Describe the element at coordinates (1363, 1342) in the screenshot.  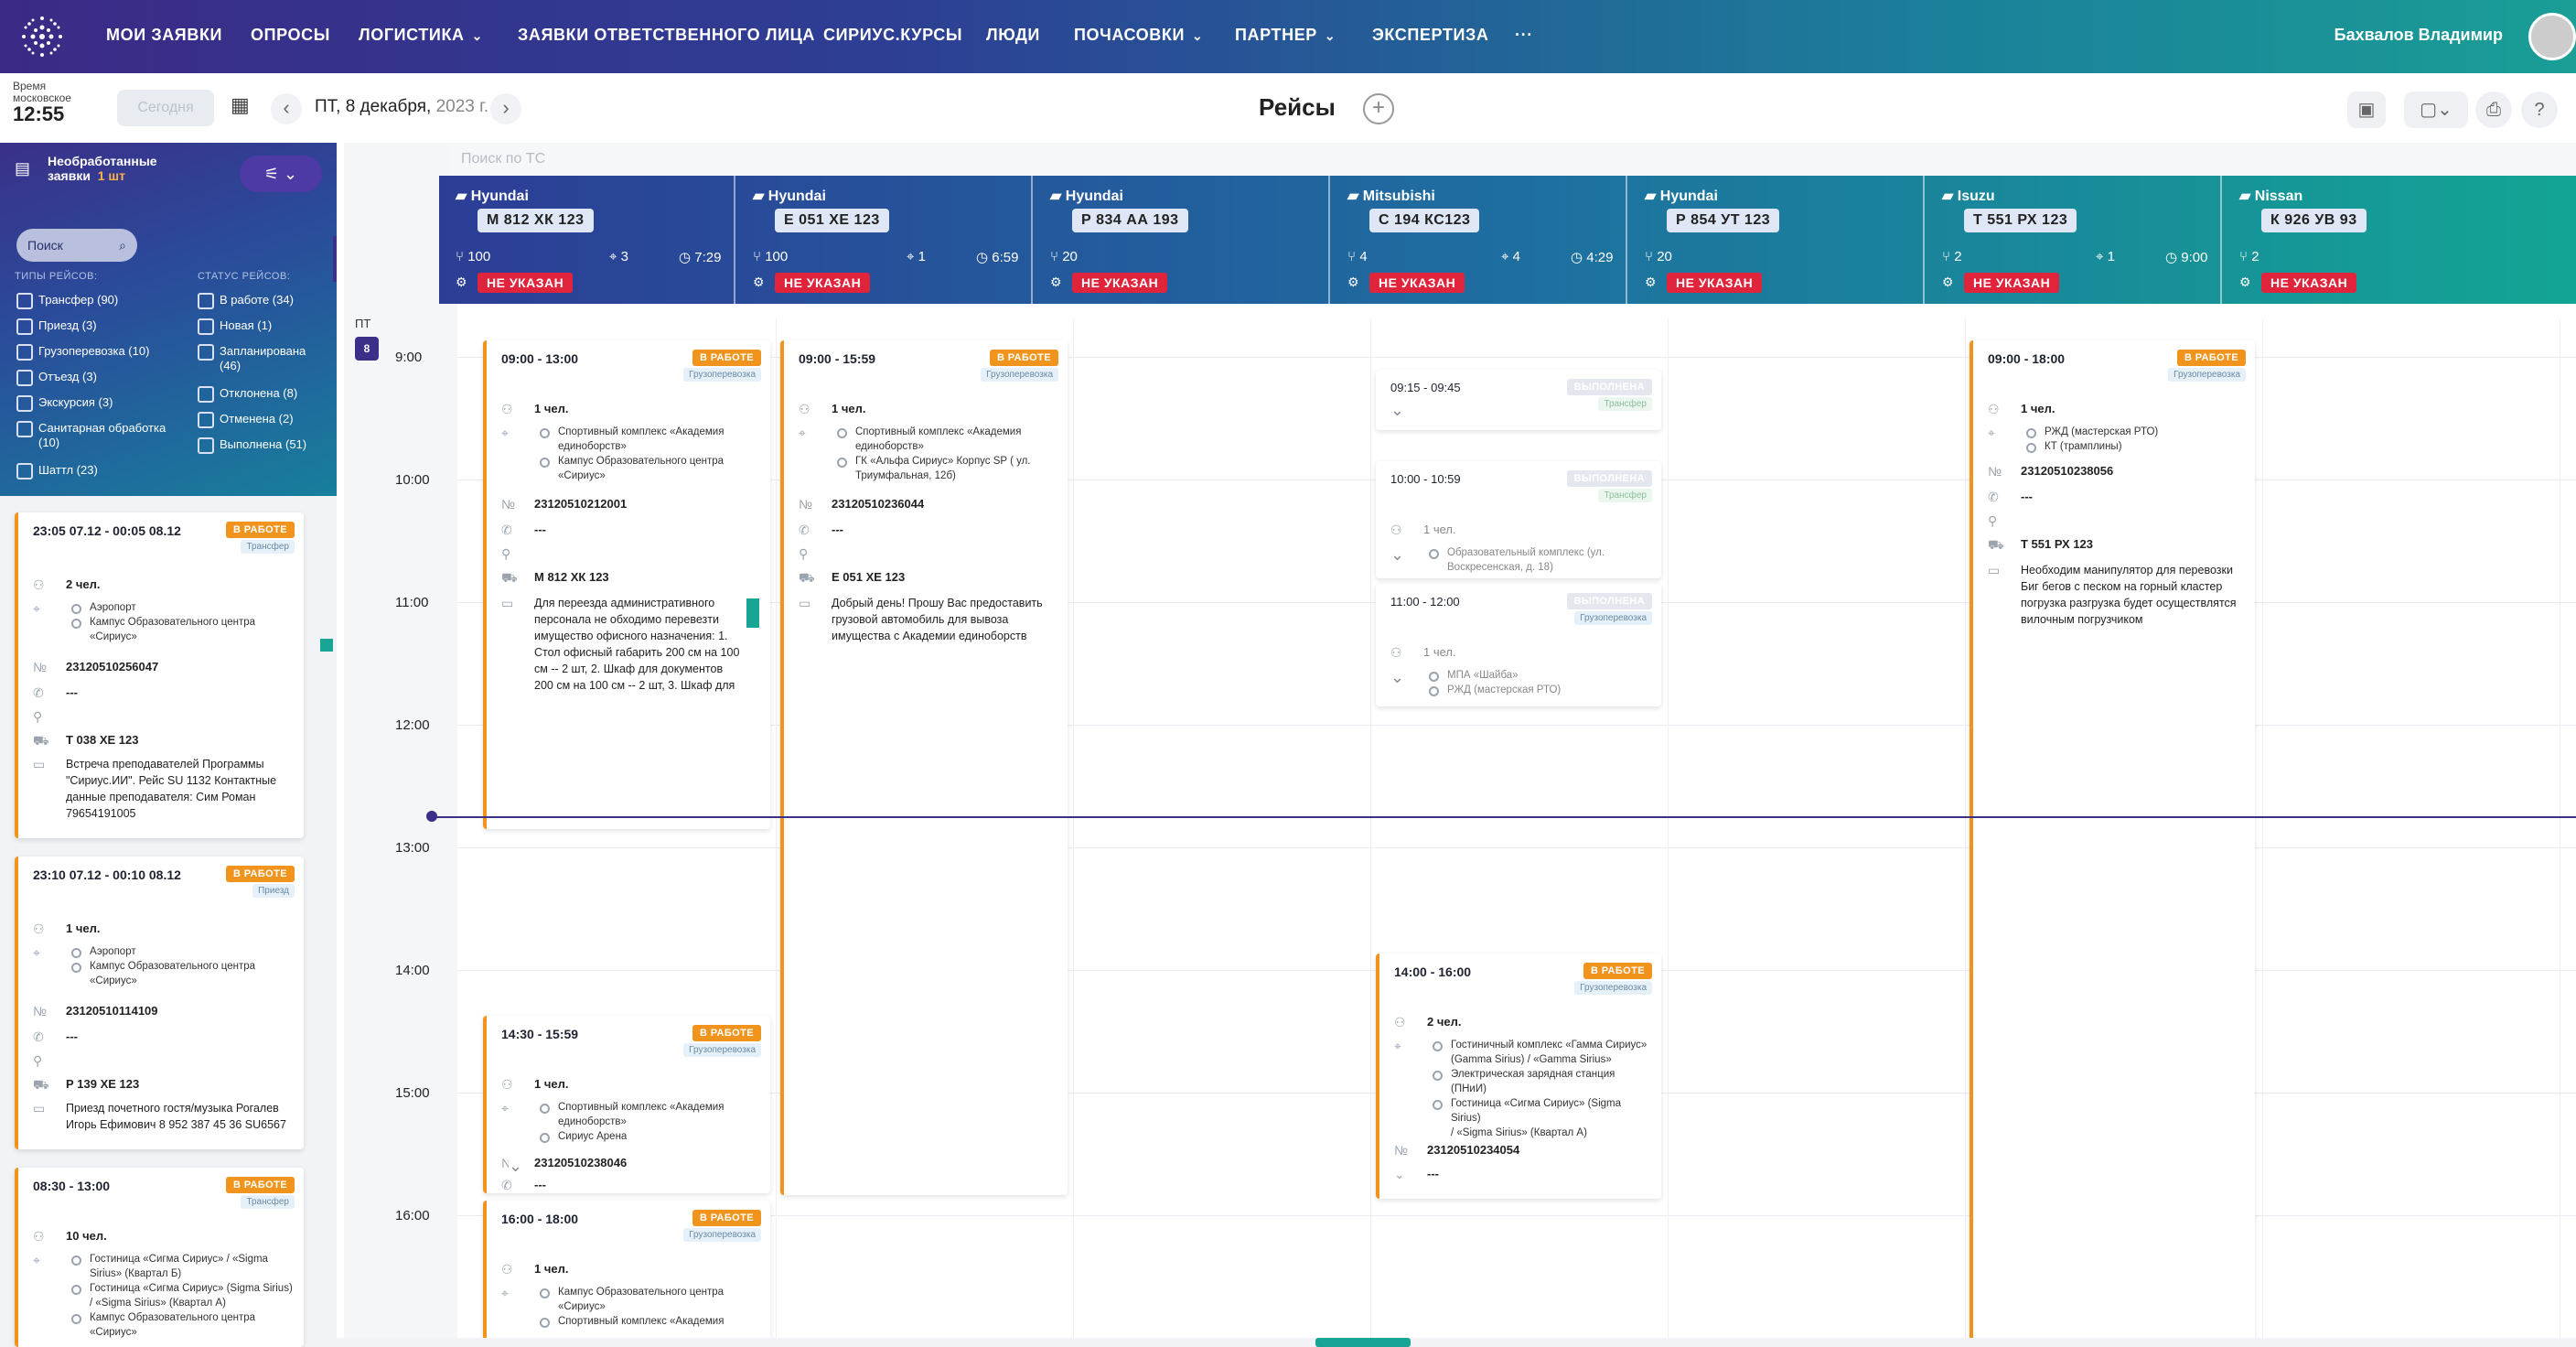
I see `horizontal-scrollbar-thumb` at that location.